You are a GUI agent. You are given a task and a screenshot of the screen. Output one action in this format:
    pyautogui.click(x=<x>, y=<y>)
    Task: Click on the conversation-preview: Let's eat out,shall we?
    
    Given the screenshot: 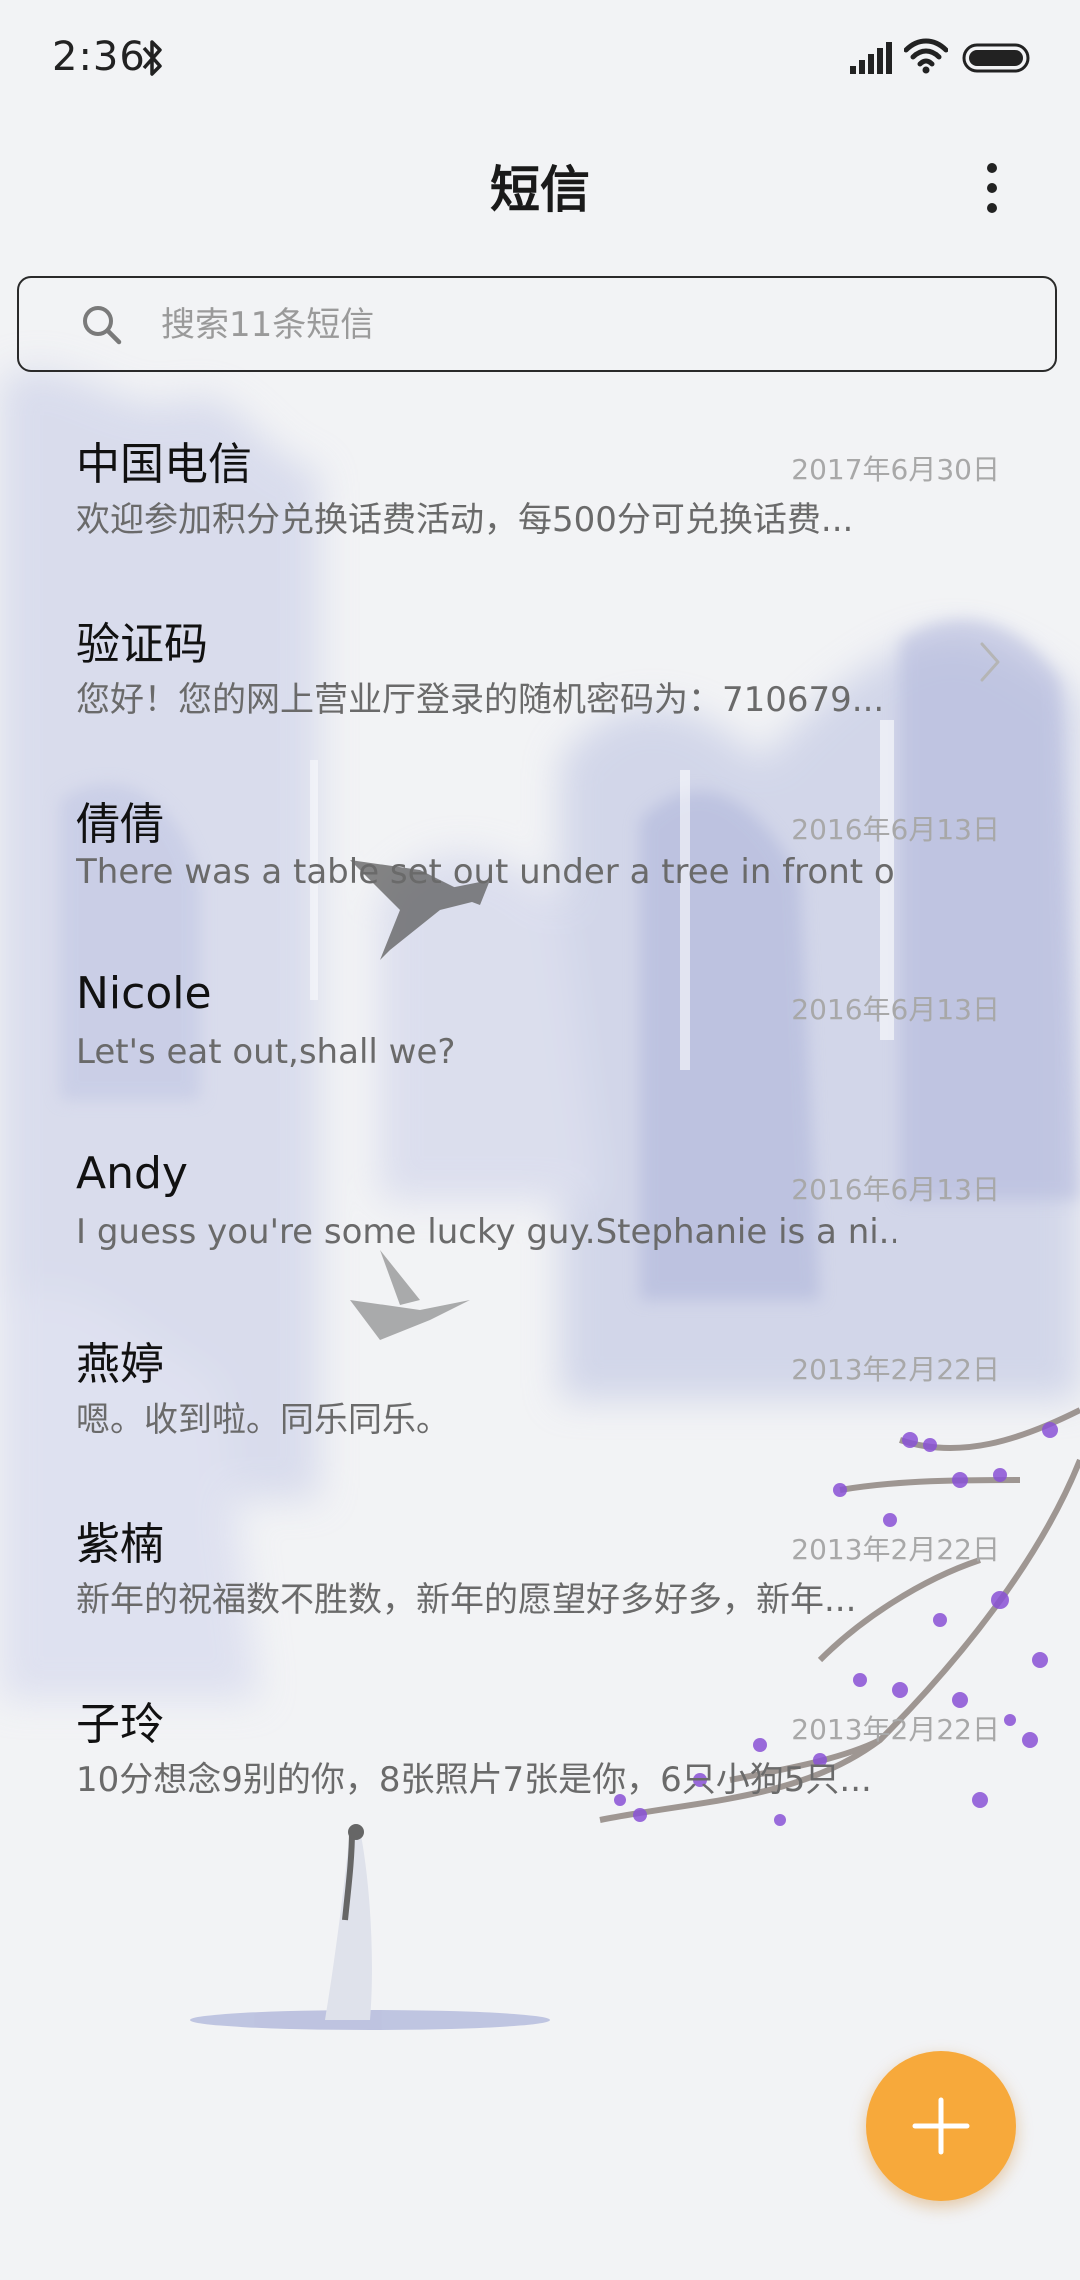 What is the action you would take?
    pyautogui.click(x=266, y=1052)
    